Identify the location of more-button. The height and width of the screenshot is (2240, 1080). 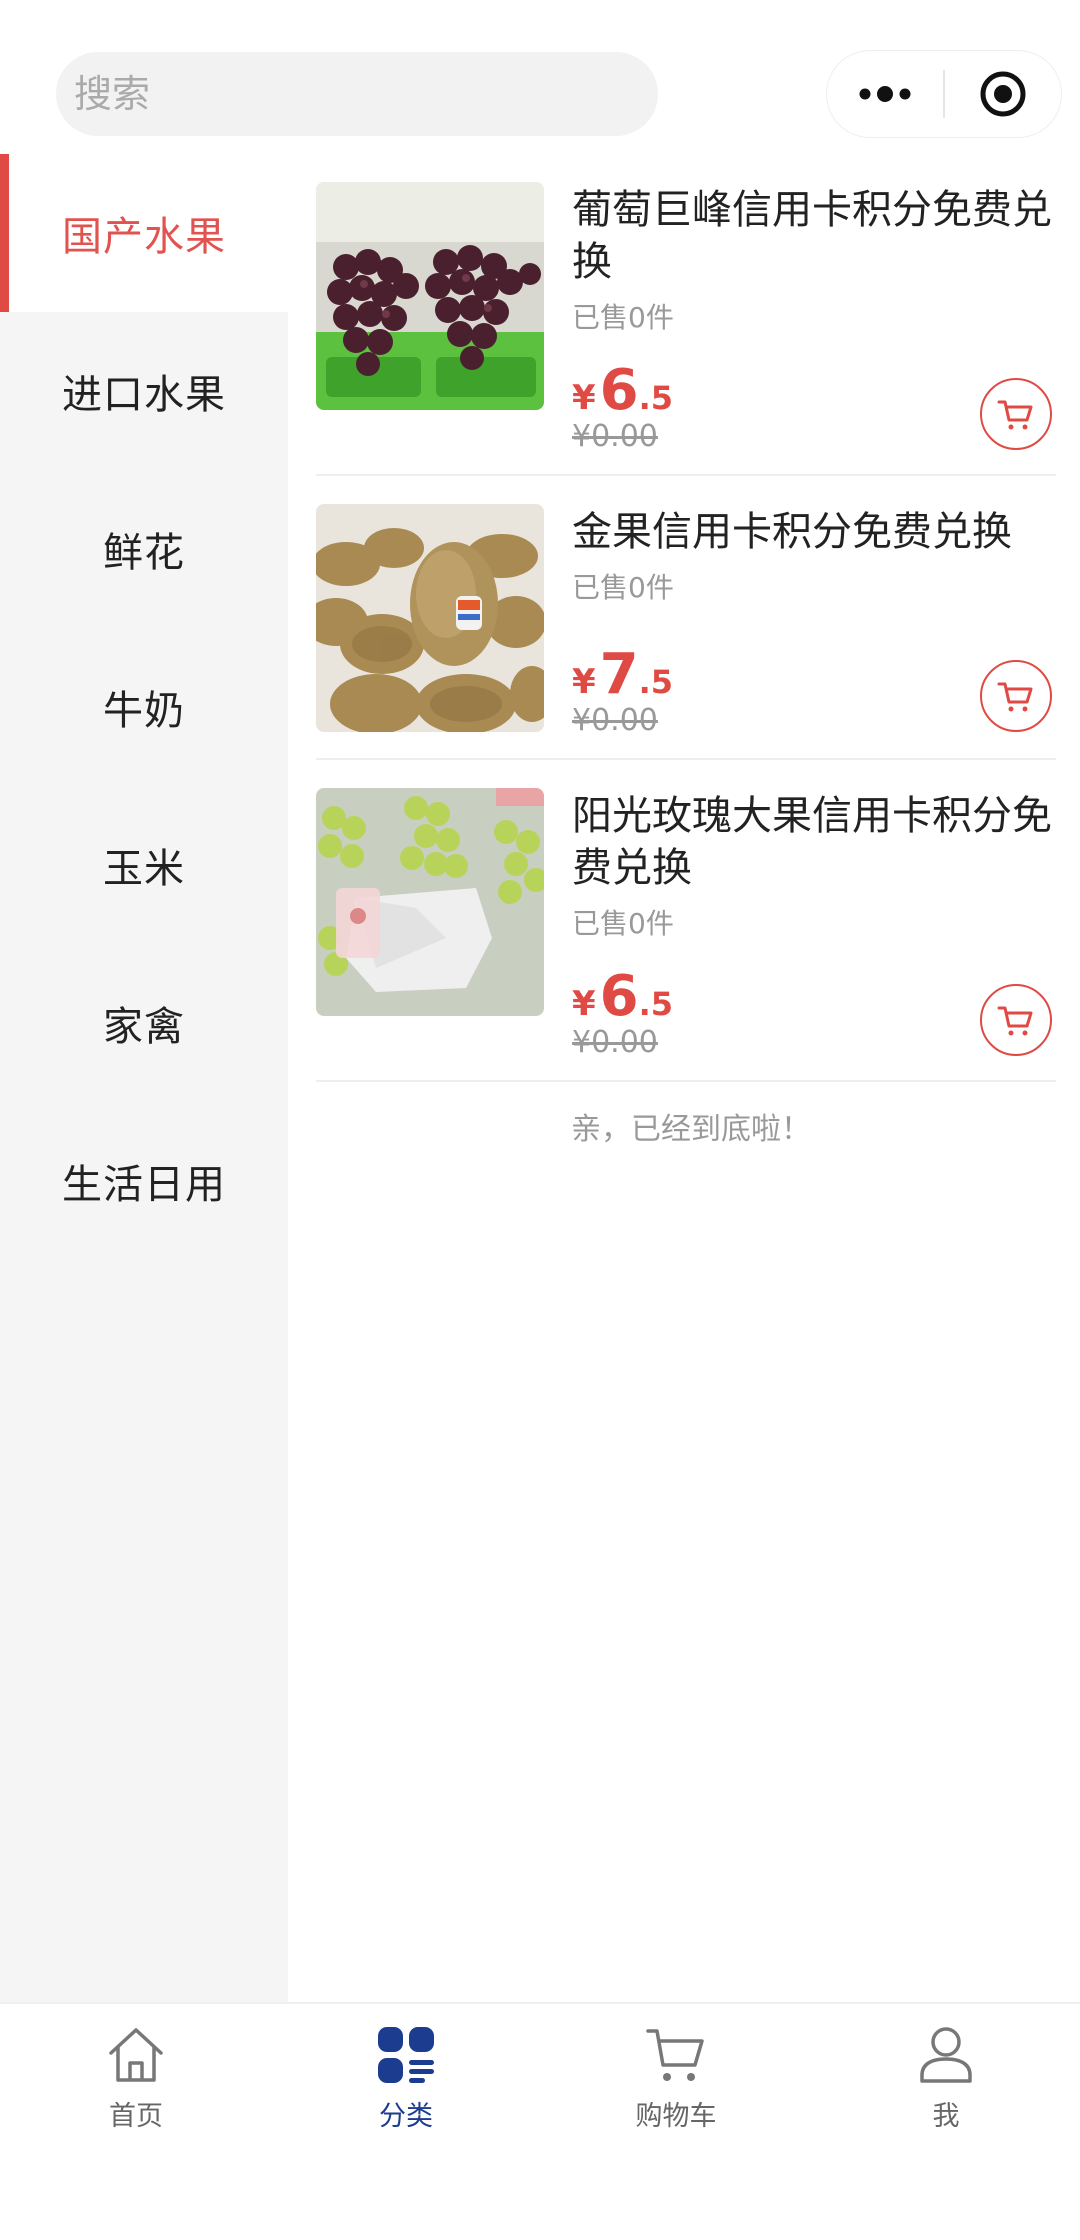
(885, 94).